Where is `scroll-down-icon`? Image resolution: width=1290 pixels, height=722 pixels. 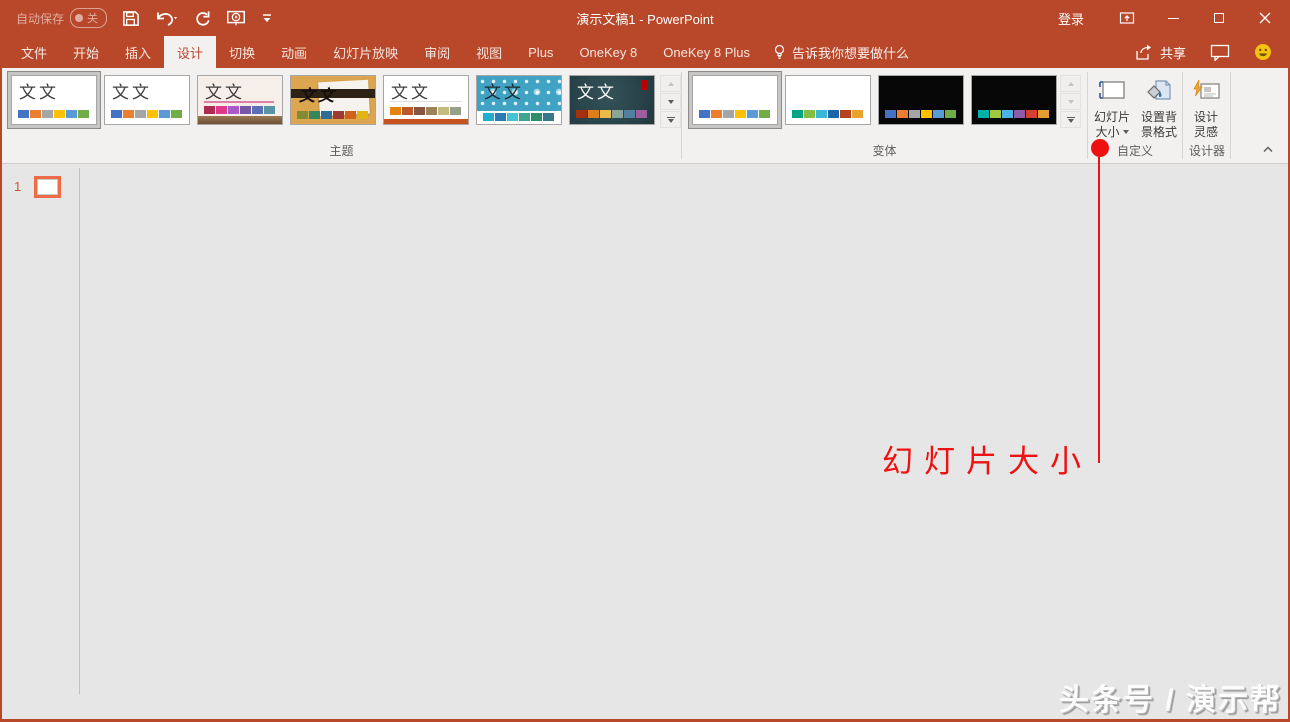
scroll-down-icon is located at coordinates (670, 101).